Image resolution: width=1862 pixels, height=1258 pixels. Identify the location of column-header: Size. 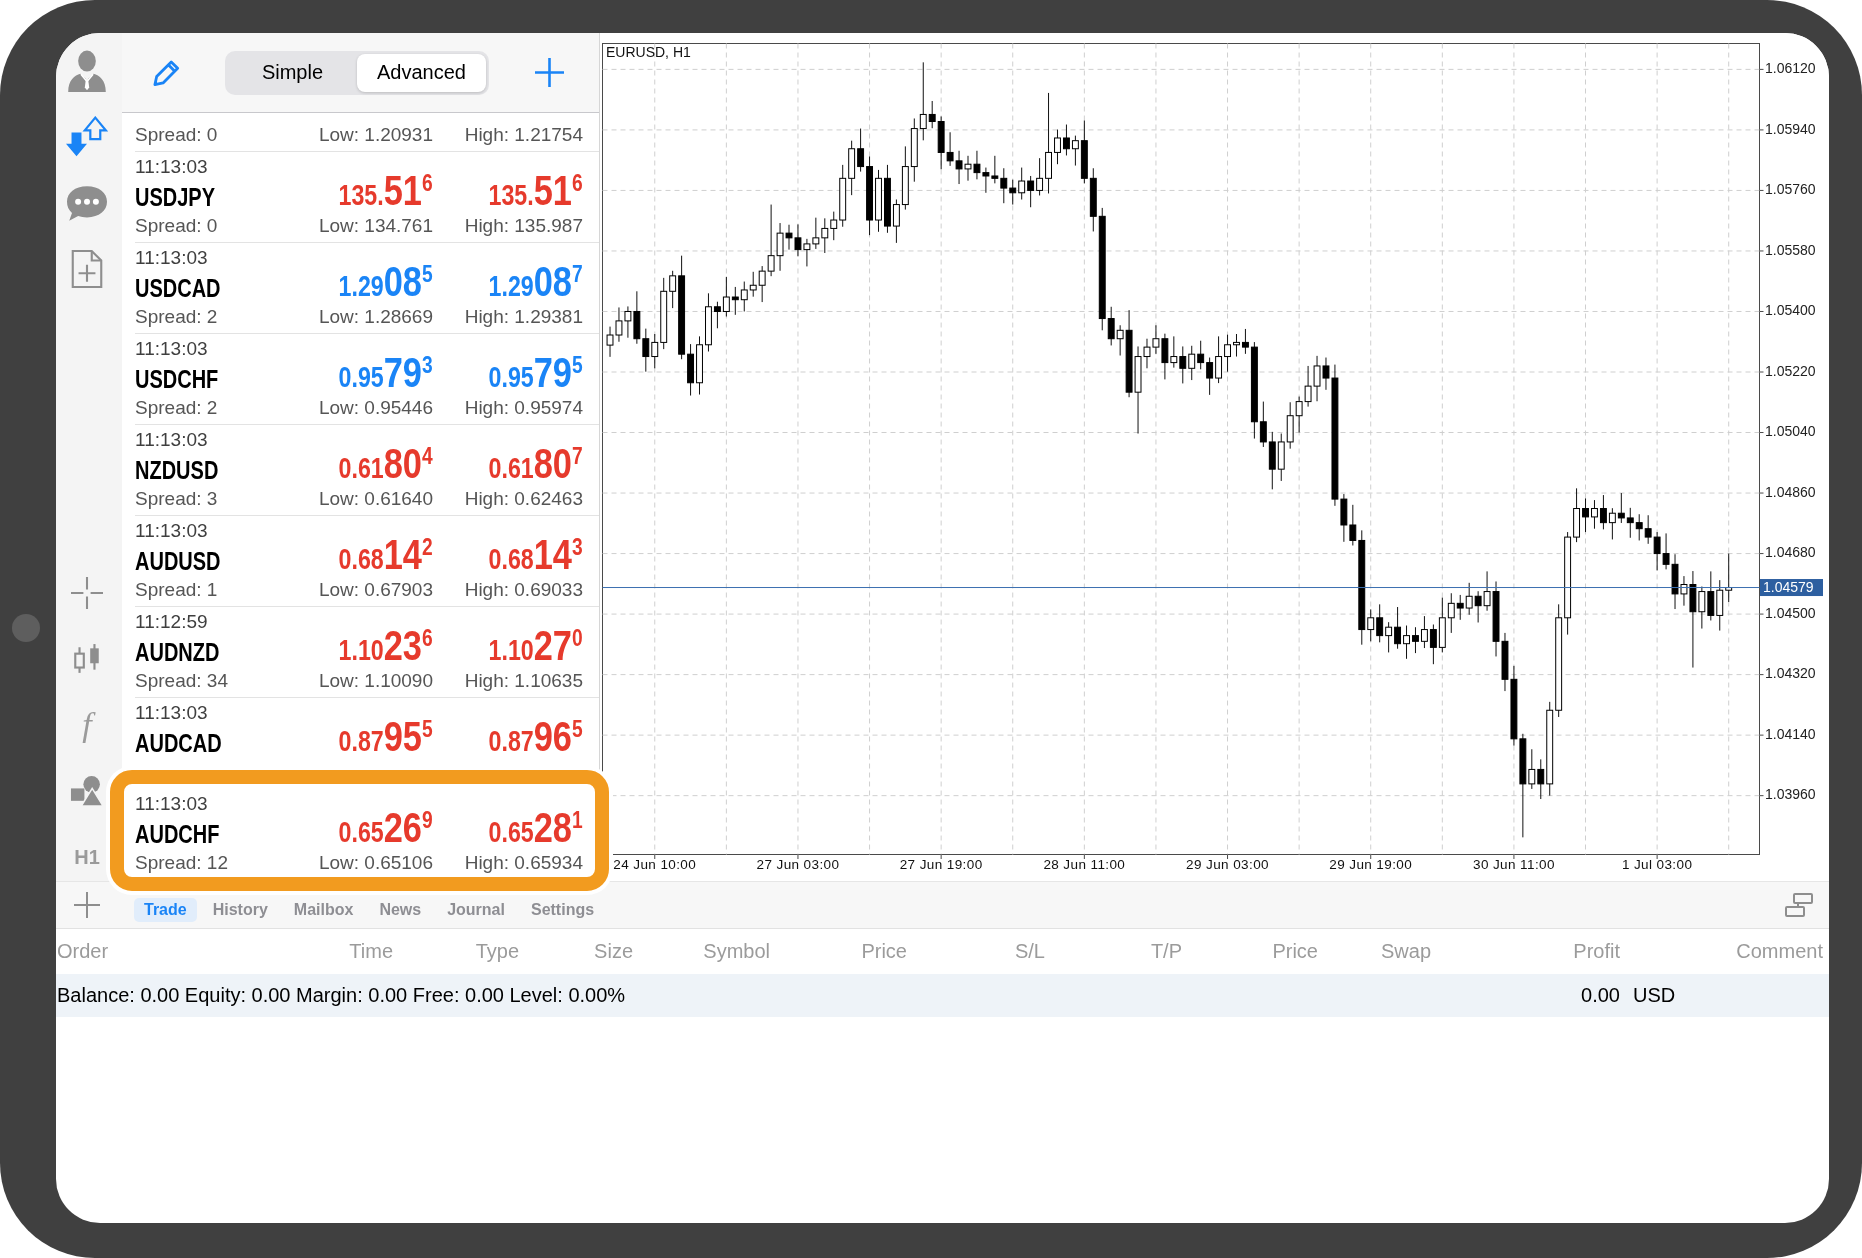
(613, 951).